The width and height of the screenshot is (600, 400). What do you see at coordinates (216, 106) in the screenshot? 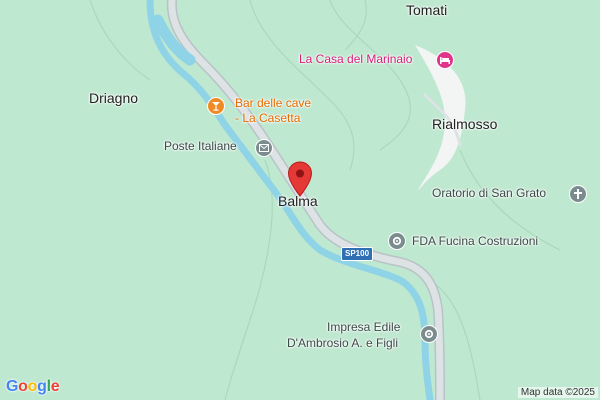
I see `cocktail-icon` at bounding box center [216, 106].